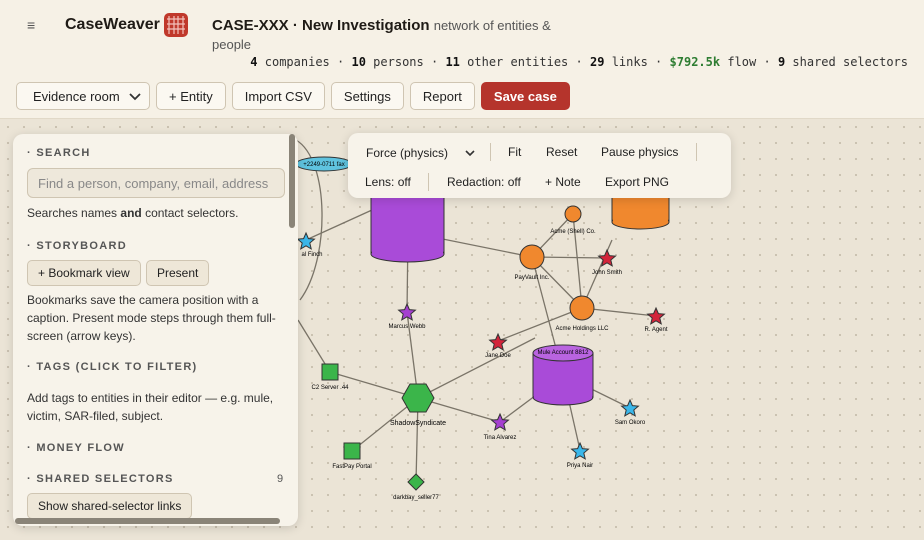 The height and width of the screenshot is (540, 924). What do you see at coordinates (637, 182) in the screenshot?
I see `export-png-button: Export PNG` at bounding box center [637, 182].